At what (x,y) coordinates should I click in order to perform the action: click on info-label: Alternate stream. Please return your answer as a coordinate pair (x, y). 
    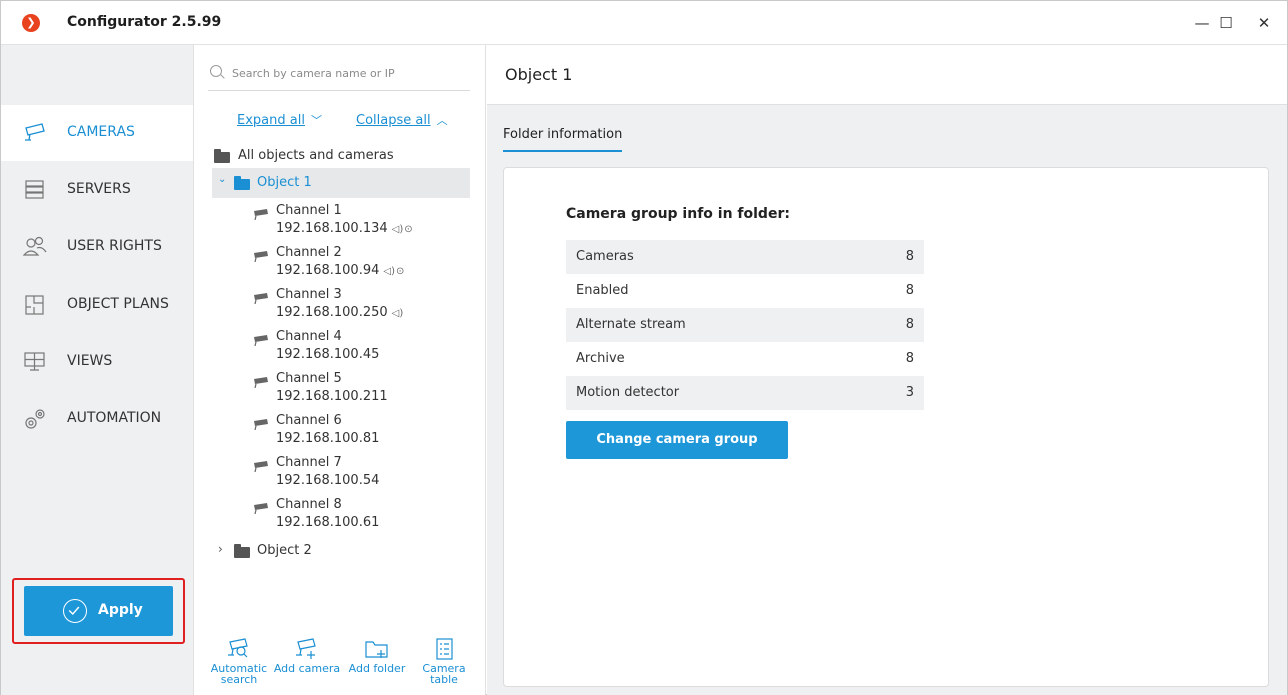
    Looking at the image, I should click on (631, 324).